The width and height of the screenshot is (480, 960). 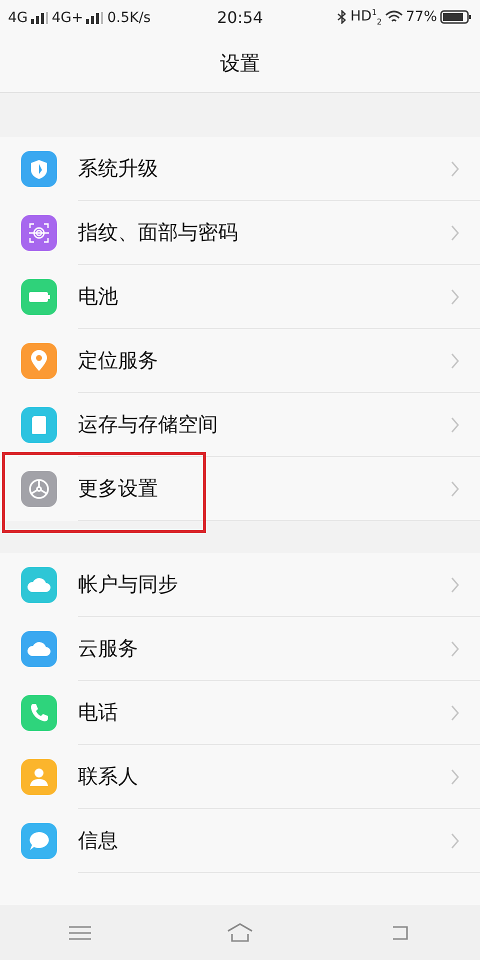 What do you see at coordinates (264, 232) in the screenshot?
I see `setting-label: 指纹、面部与密码` at bounding box center [264, 232].